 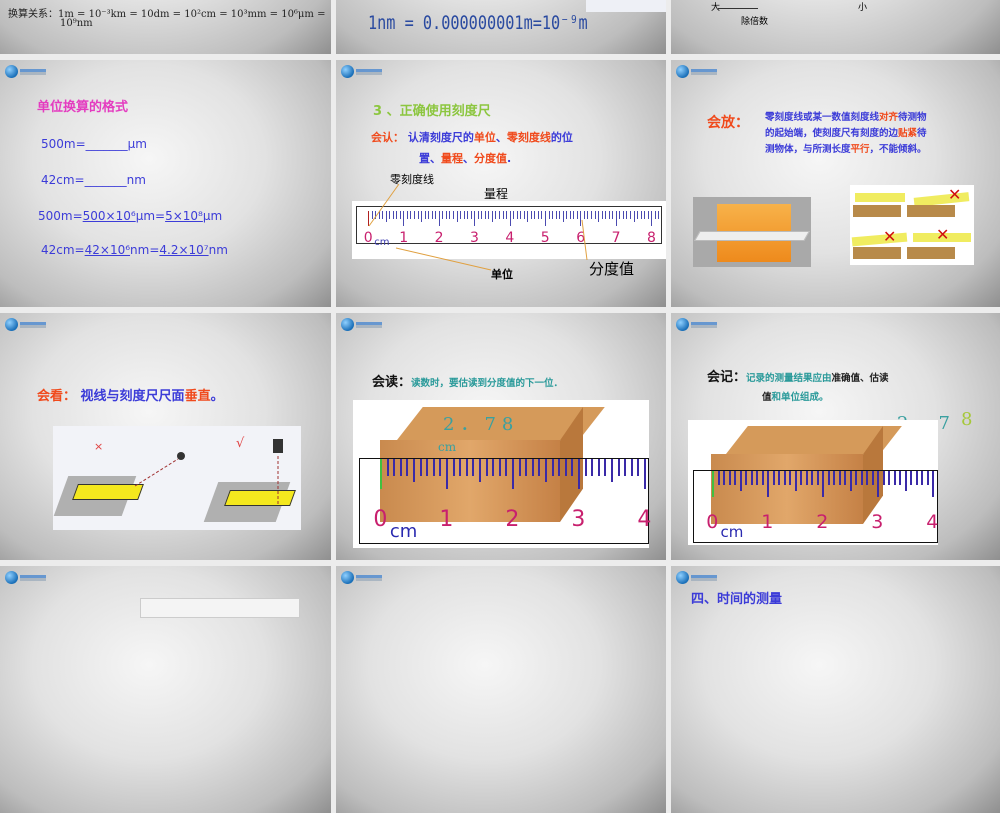 What do you see at coordinates (165, 436) in the screenshot?
I see `slide-thumbnail-7: 会看： 视线与刻度尺尺面垂直。 × √` at bounding box center [165, 436].